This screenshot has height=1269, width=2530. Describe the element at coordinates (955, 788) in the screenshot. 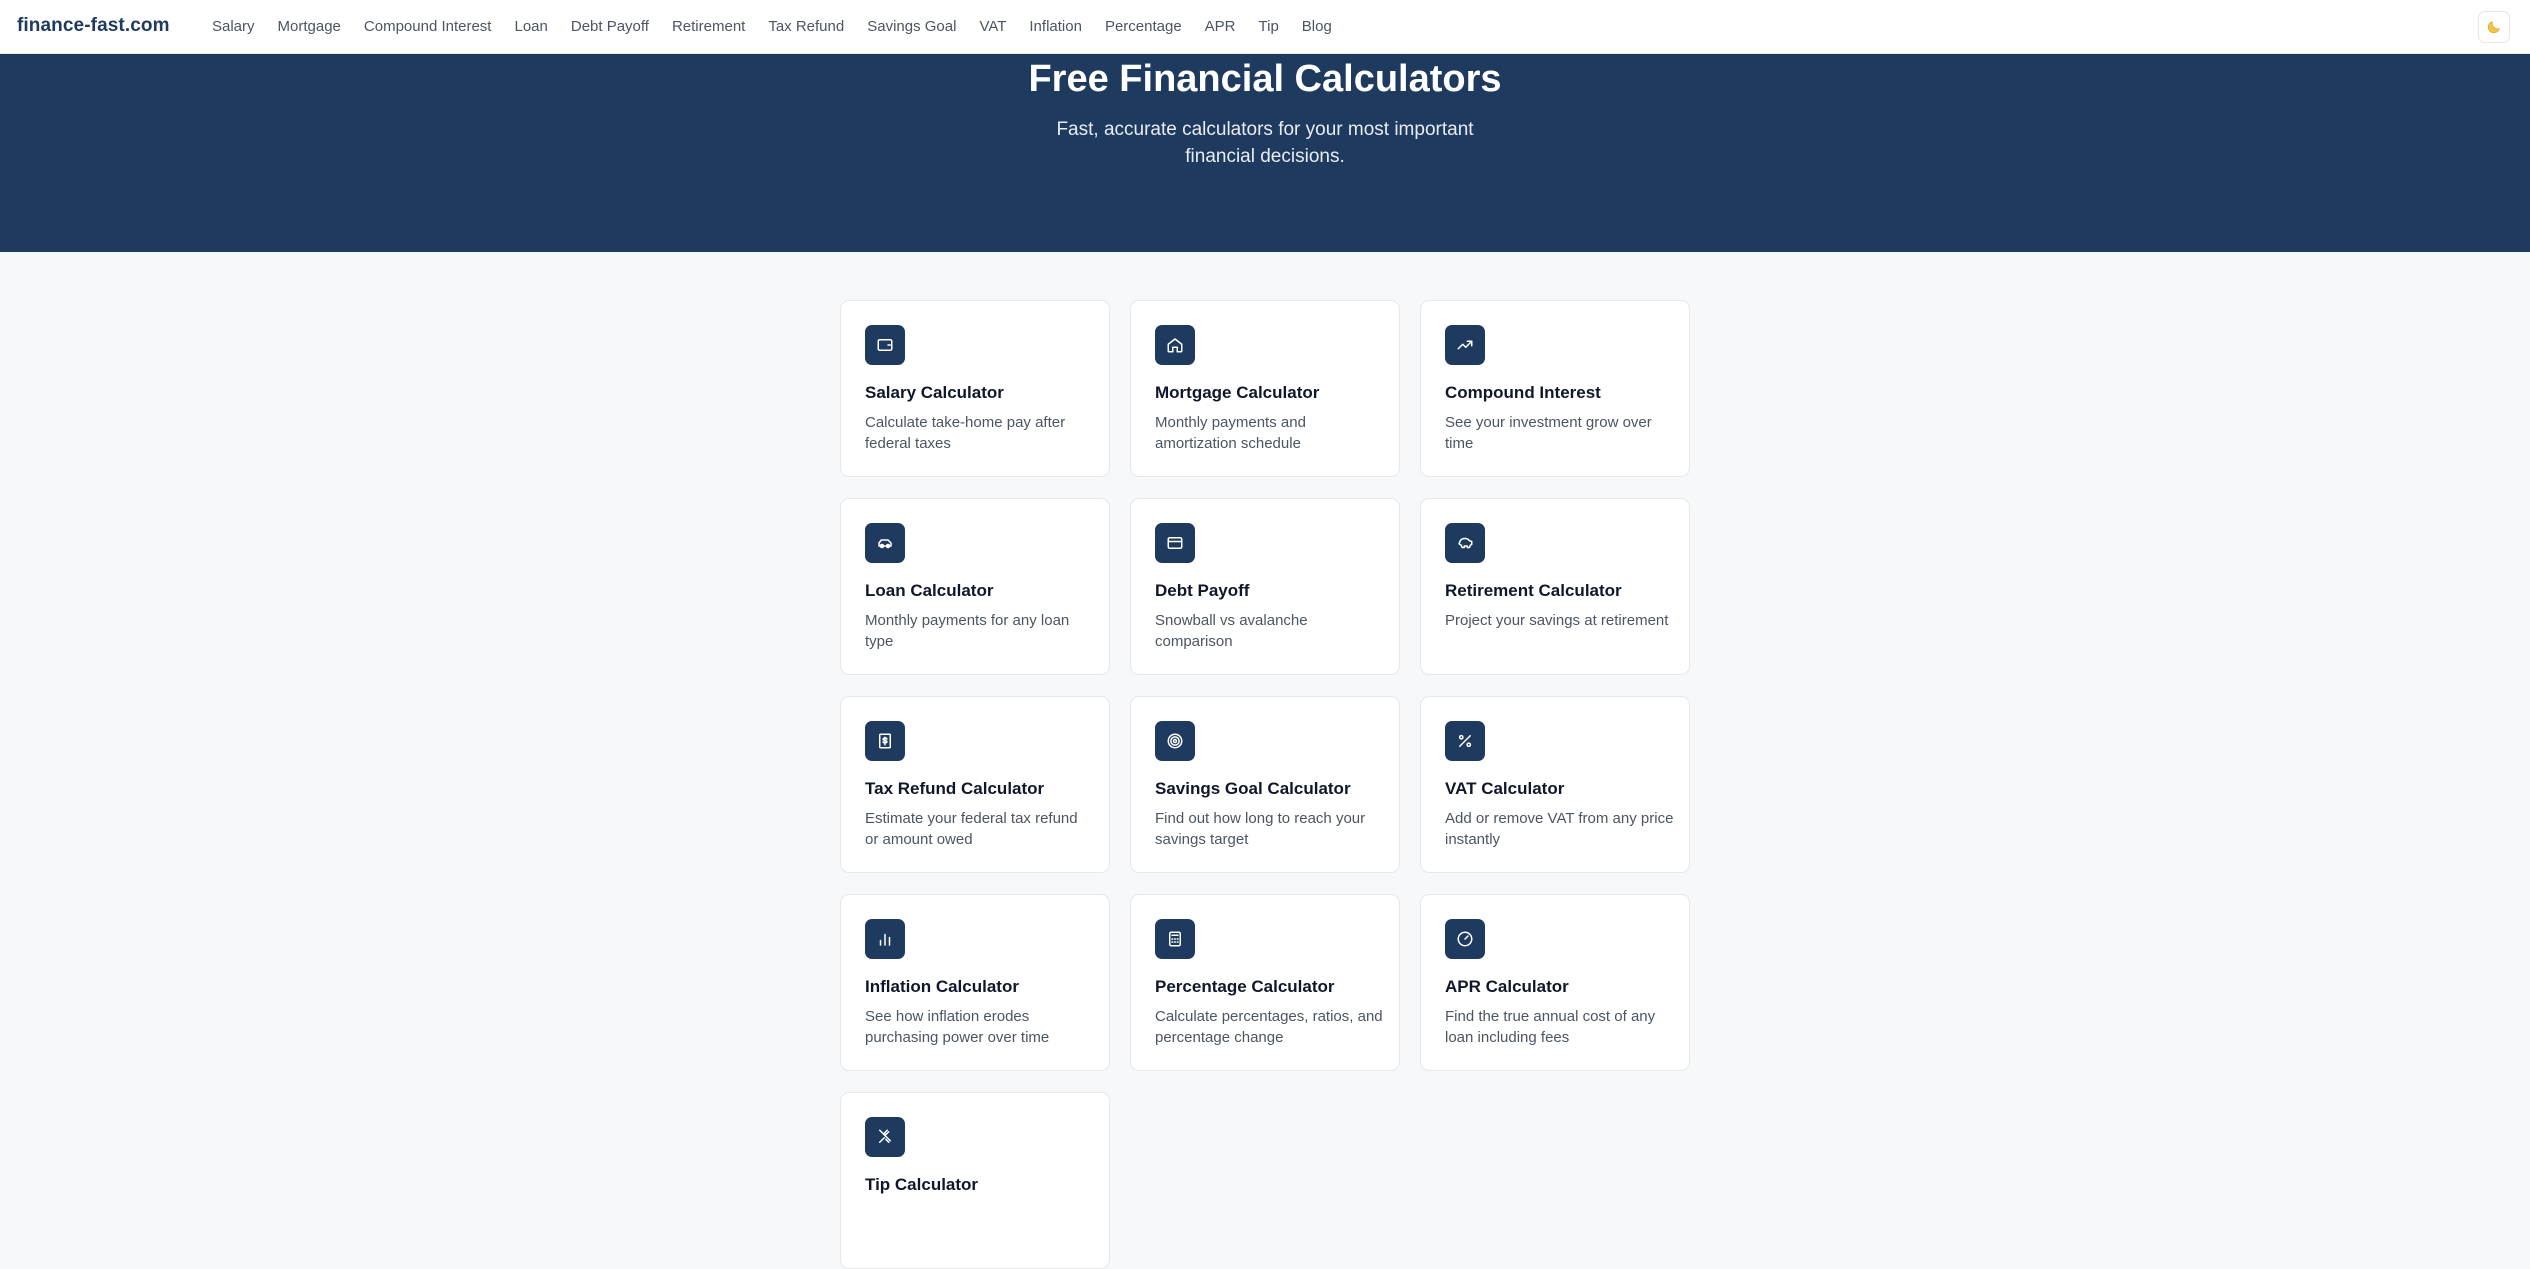

I see `card-title: Tax Refund Calculator` at that location.